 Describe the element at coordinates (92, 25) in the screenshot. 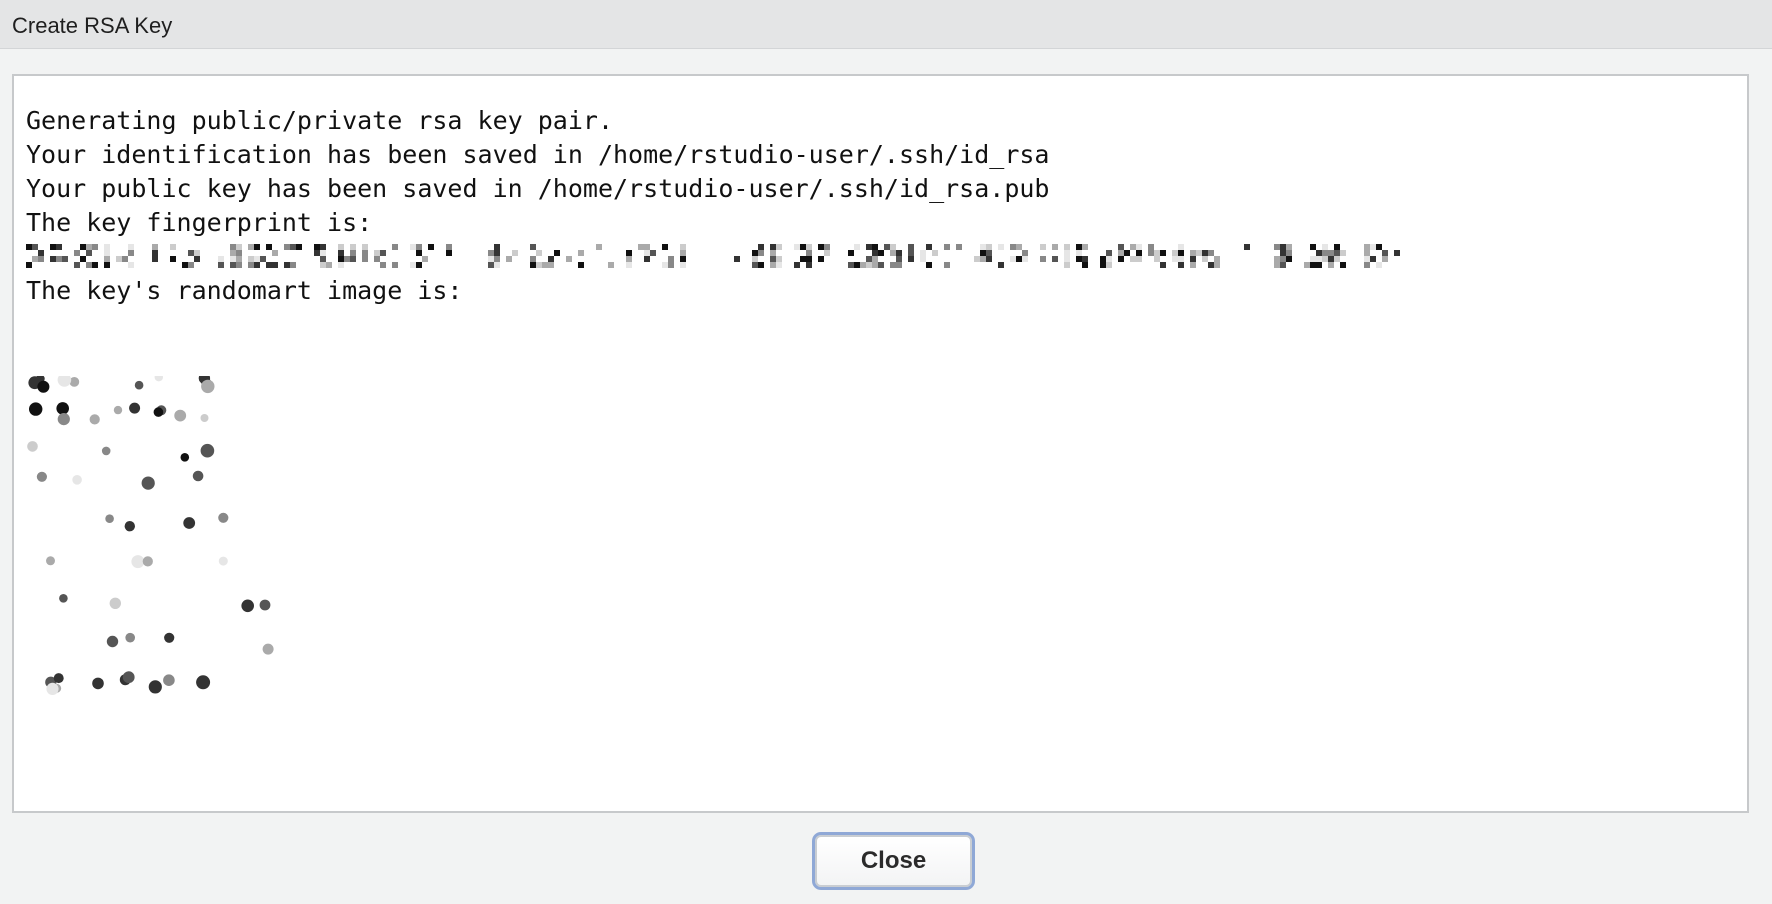

I see `dialog-title: Create RSA Key` at that location.